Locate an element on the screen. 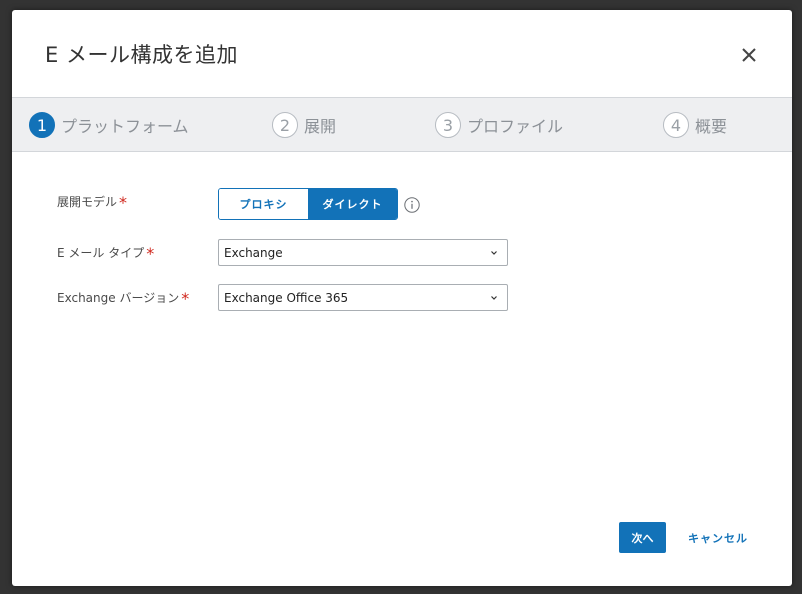 This screenshot has width=802, height=594. exchange-version-label: Exchange バージョン * is located at coordinates (123, 298).